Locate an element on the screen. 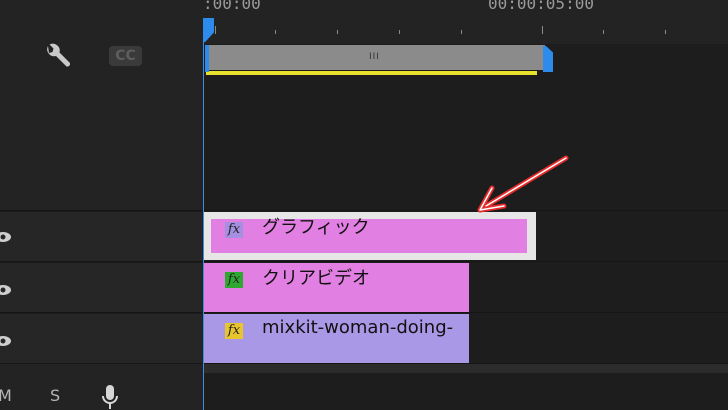 This screenshot has width=728, height=410. wrench-icon is located at coordinates (57, 57).